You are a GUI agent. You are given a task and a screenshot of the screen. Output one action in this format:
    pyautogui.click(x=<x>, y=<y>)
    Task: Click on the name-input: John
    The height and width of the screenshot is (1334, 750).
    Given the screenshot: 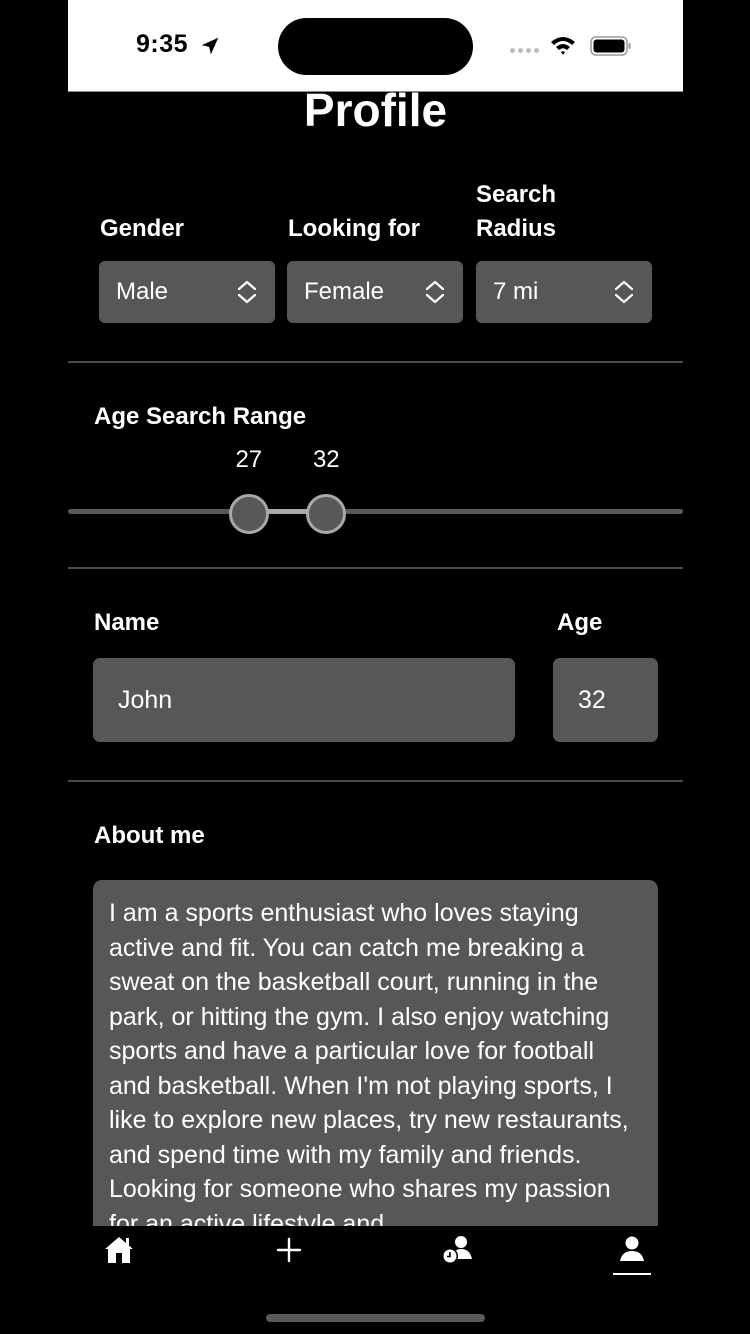 What is the action you would take?
    pyautogui.click(x=304, y=700)
    